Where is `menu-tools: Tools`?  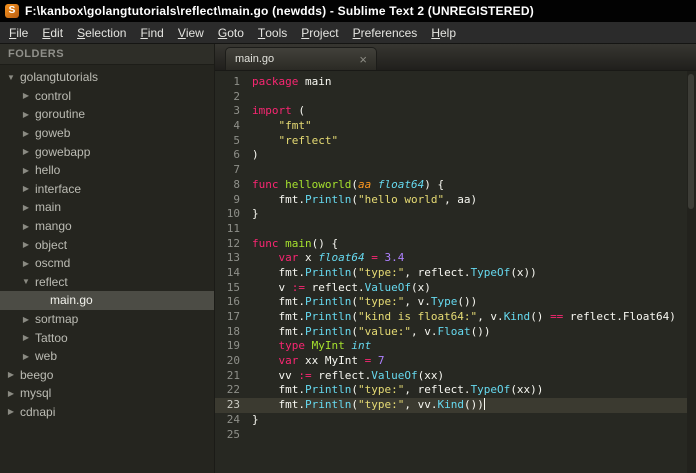 menu-tools: Tools is located at coordinates (272, 32).